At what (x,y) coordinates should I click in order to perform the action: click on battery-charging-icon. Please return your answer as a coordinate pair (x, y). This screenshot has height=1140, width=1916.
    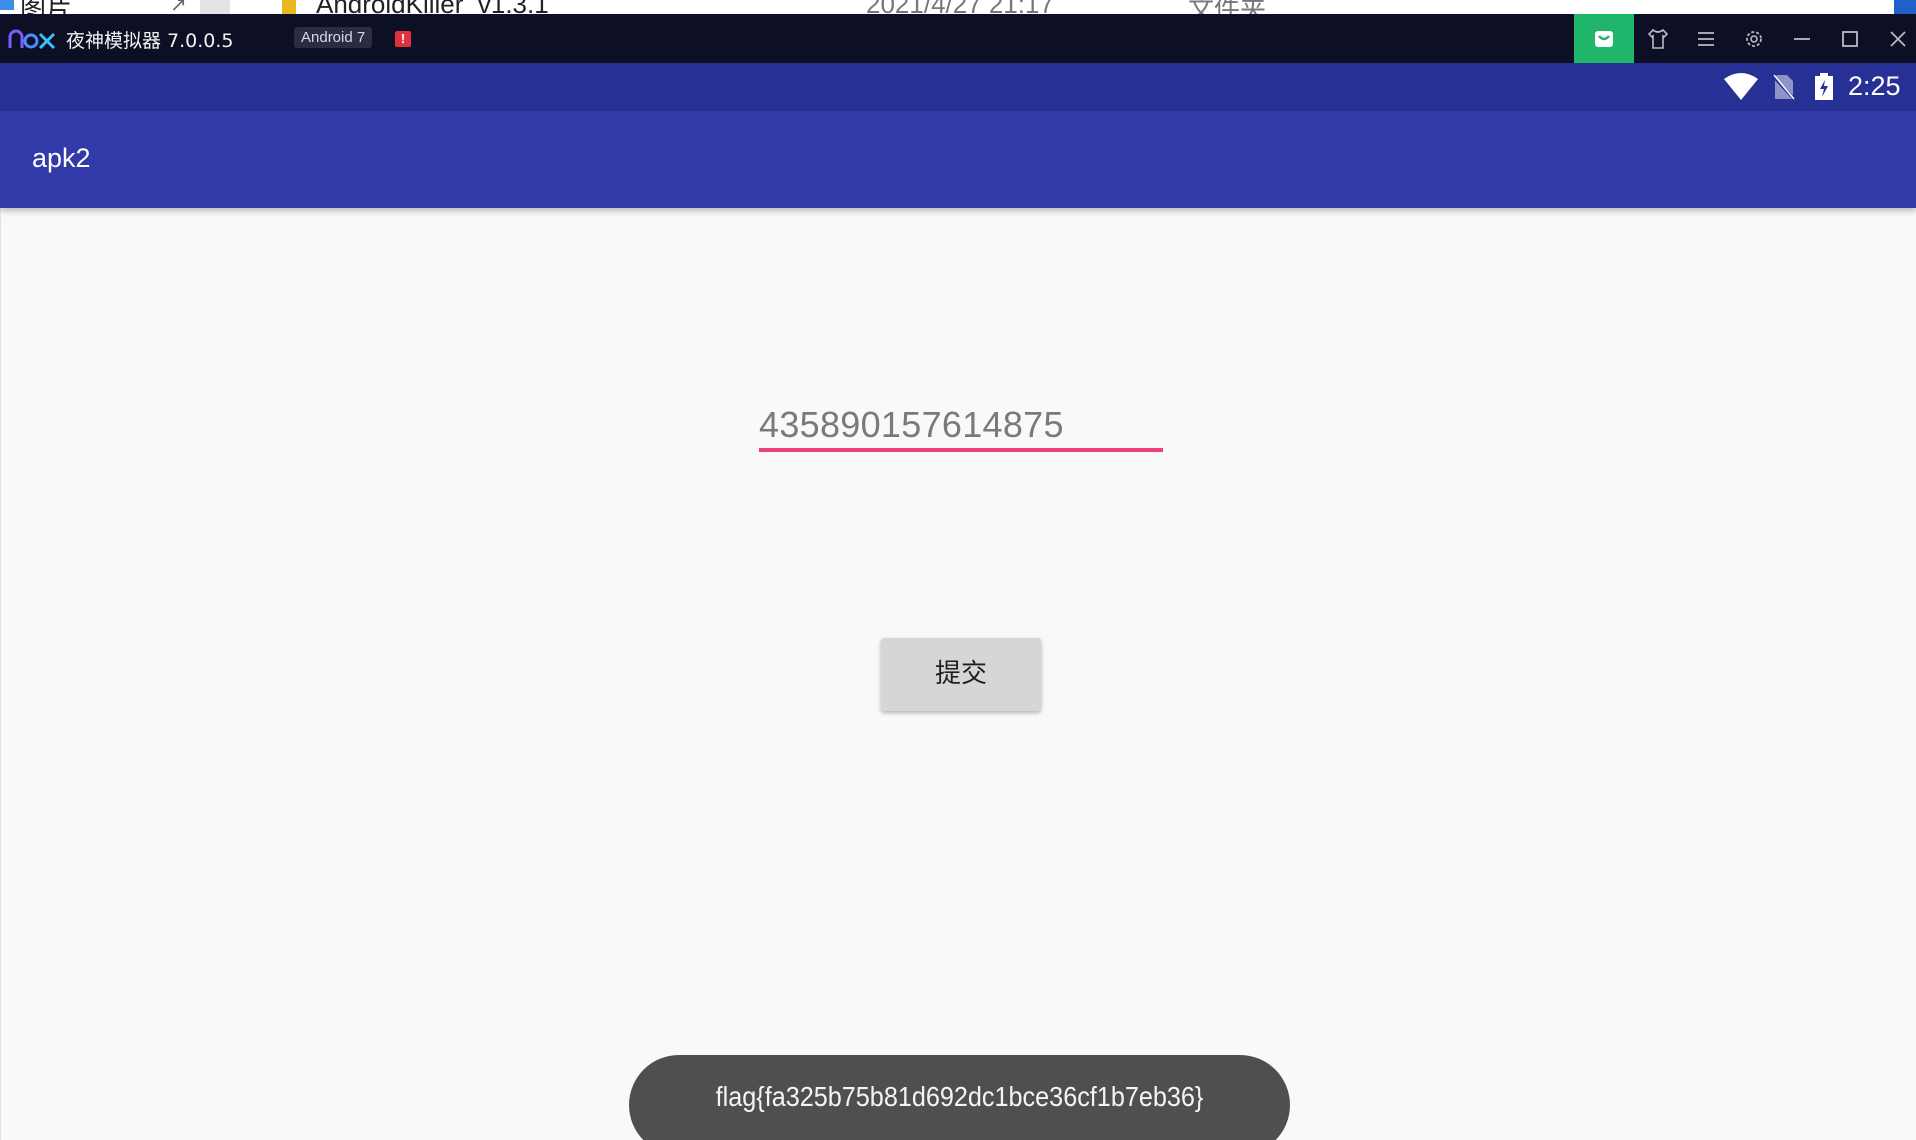
    Looking at the image, I should click on (1824, 86).